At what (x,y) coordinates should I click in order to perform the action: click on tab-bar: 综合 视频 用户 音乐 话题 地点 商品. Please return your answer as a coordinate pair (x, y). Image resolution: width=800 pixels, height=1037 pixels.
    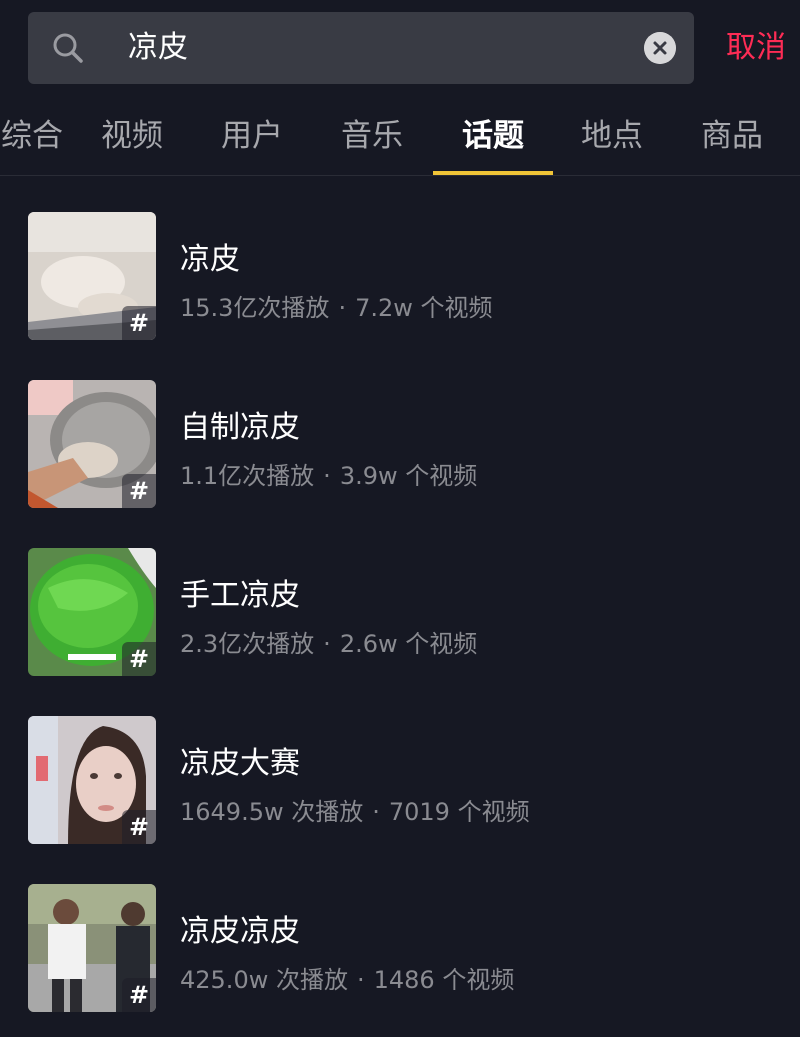
    Looking at the image, I should click on (400, 136).